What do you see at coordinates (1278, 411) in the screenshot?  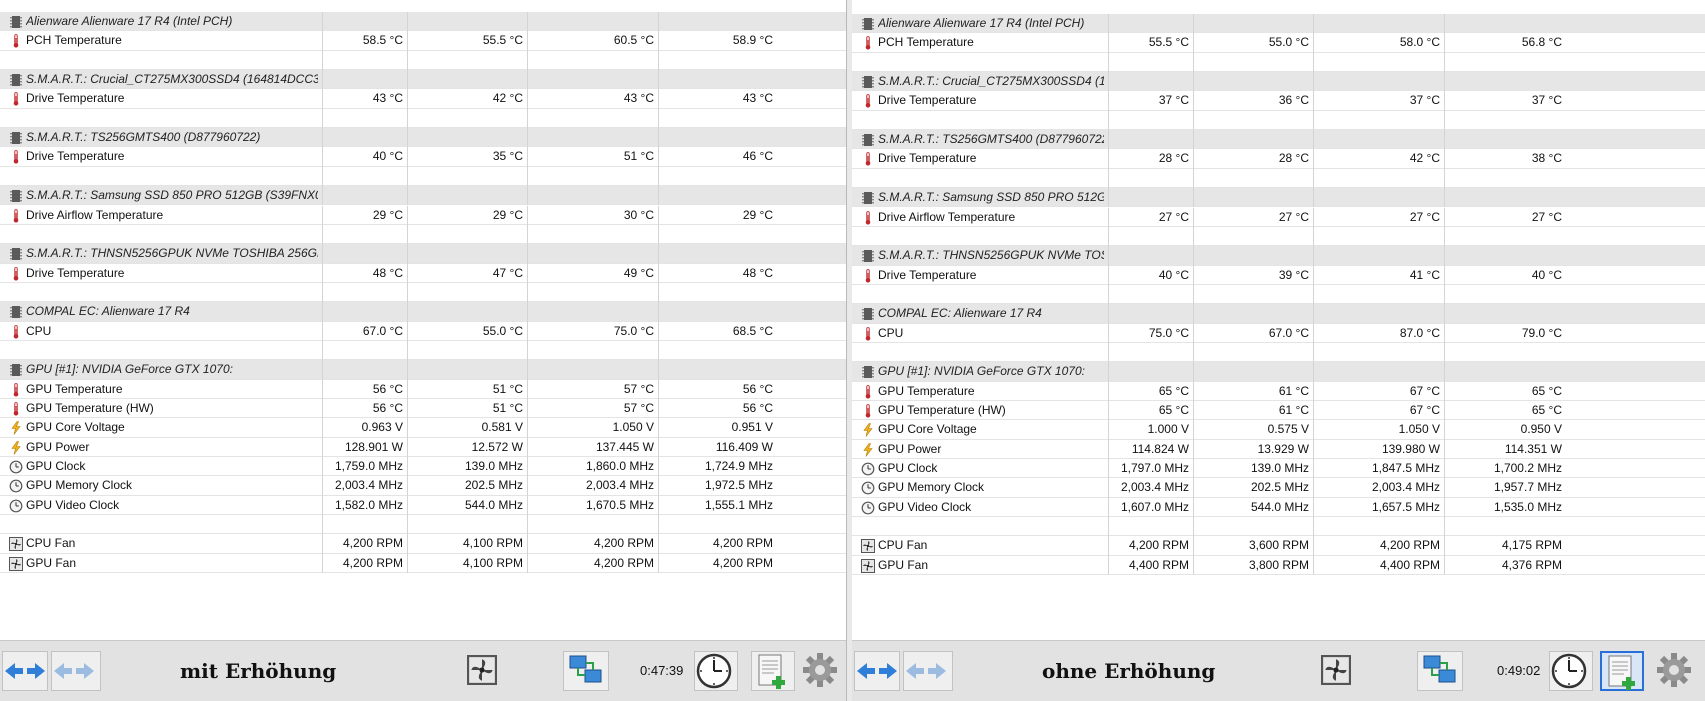 I see `sensor-row: GPU Temperature (HW) 65 °C 61 °C 67 °C 65 °C` at bounding box center [1278, 411].